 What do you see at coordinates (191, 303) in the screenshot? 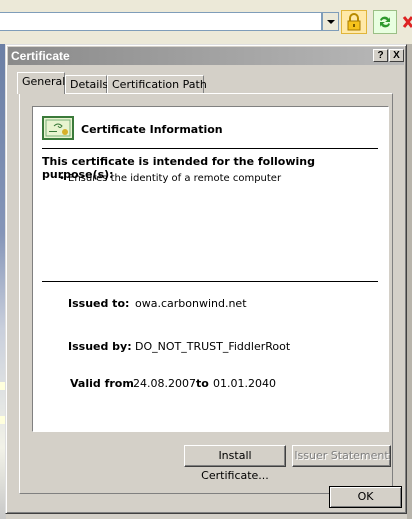
I see `issued-to-value: owa.carbonwind.net` at bounding box center [191, 303].